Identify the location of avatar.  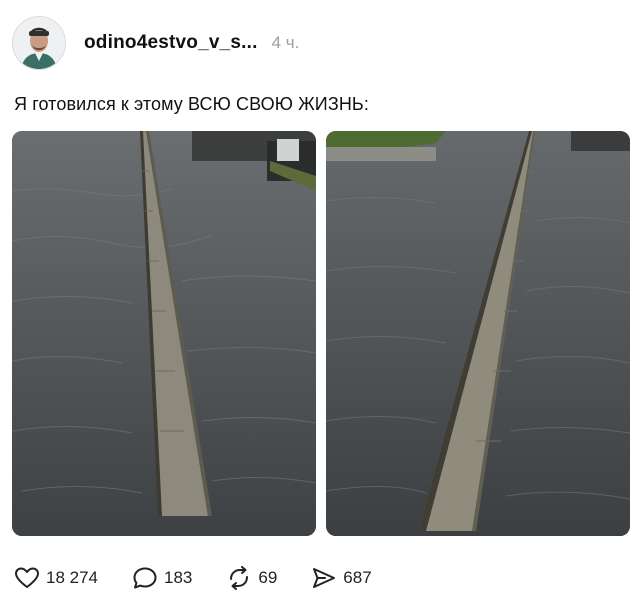
(39, 43).